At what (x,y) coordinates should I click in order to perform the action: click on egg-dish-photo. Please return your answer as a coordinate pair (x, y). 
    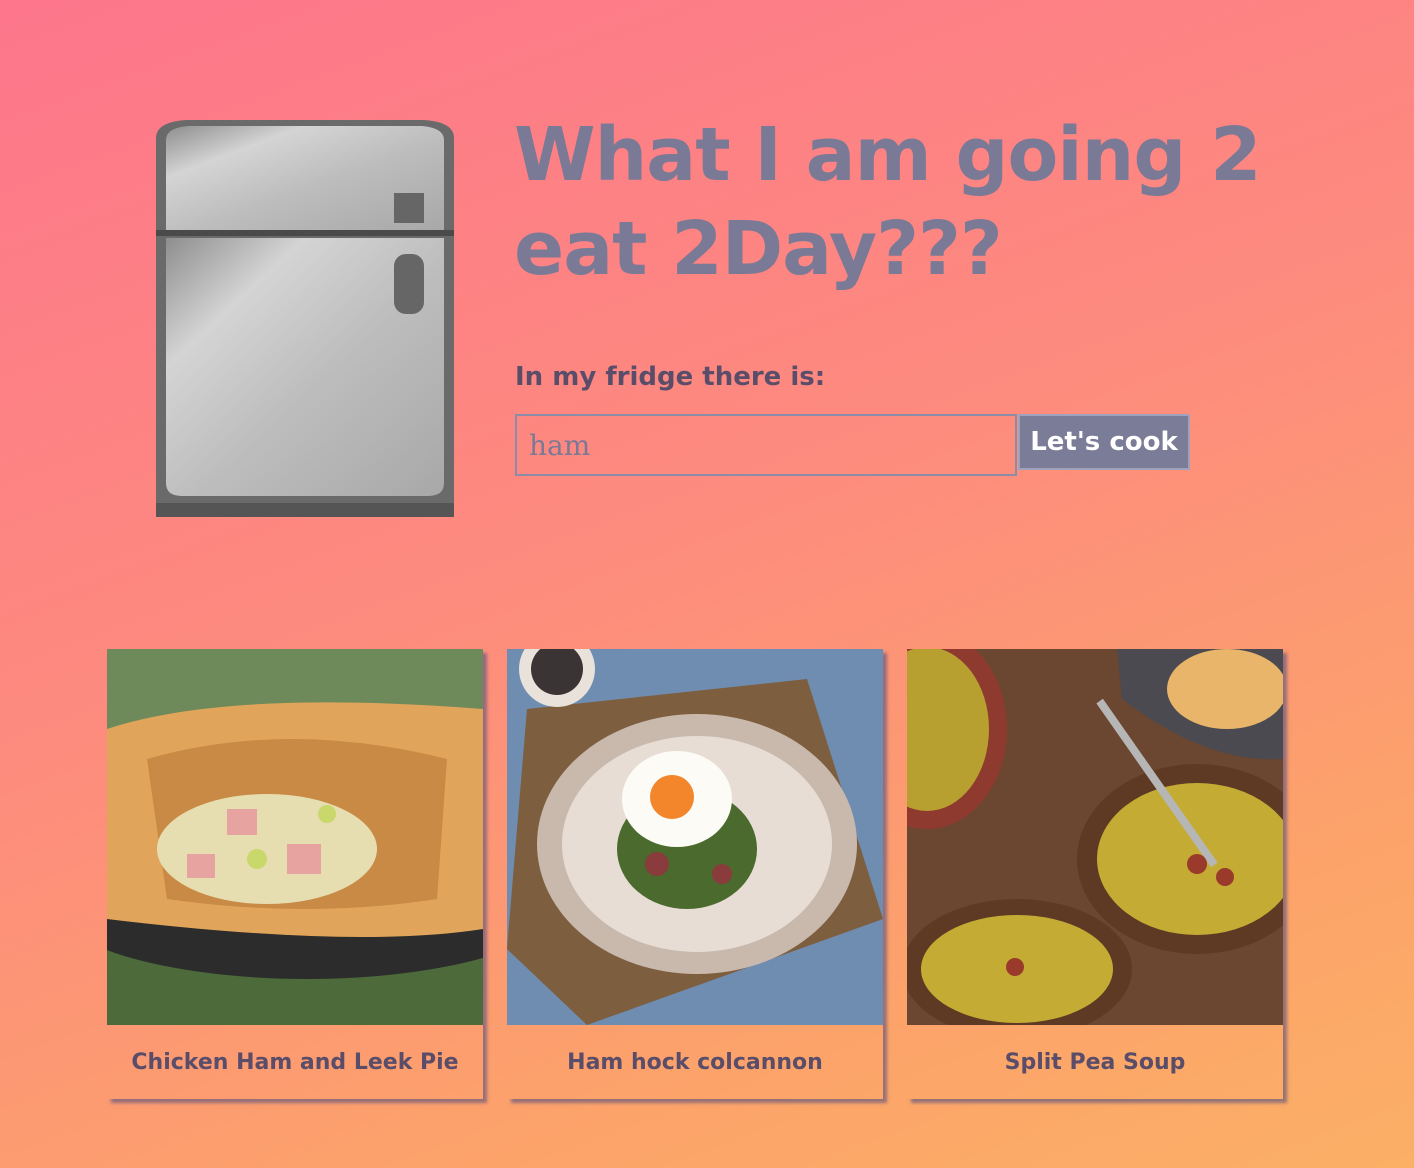
    Looking at the image, I should click on (695, 837).